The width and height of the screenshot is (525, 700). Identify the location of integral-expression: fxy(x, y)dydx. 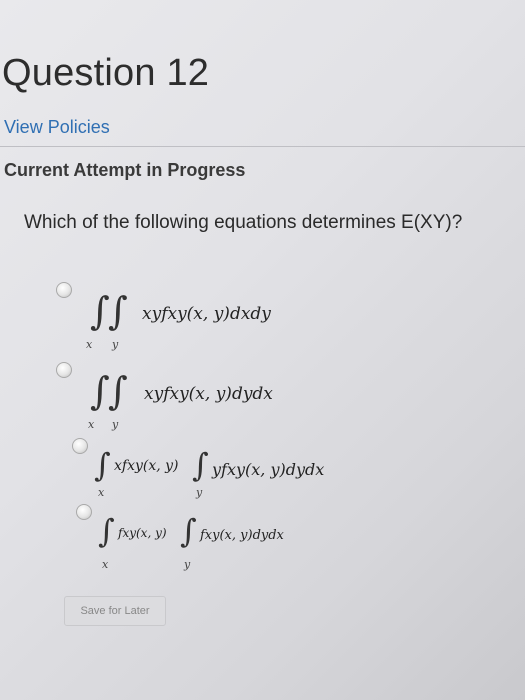
(242, 535).